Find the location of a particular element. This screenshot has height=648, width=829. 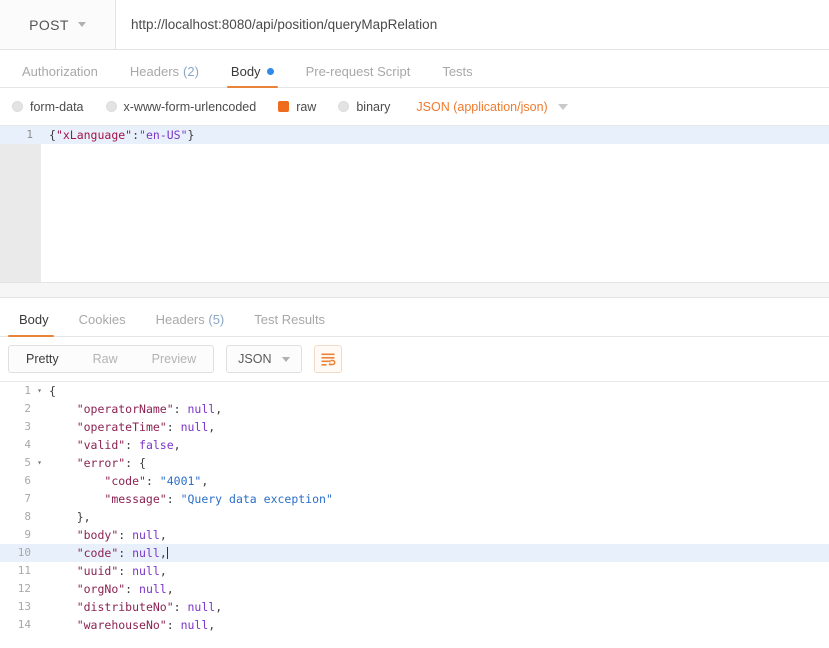

request-tab-body: Body is located at coordinates (252, 76).